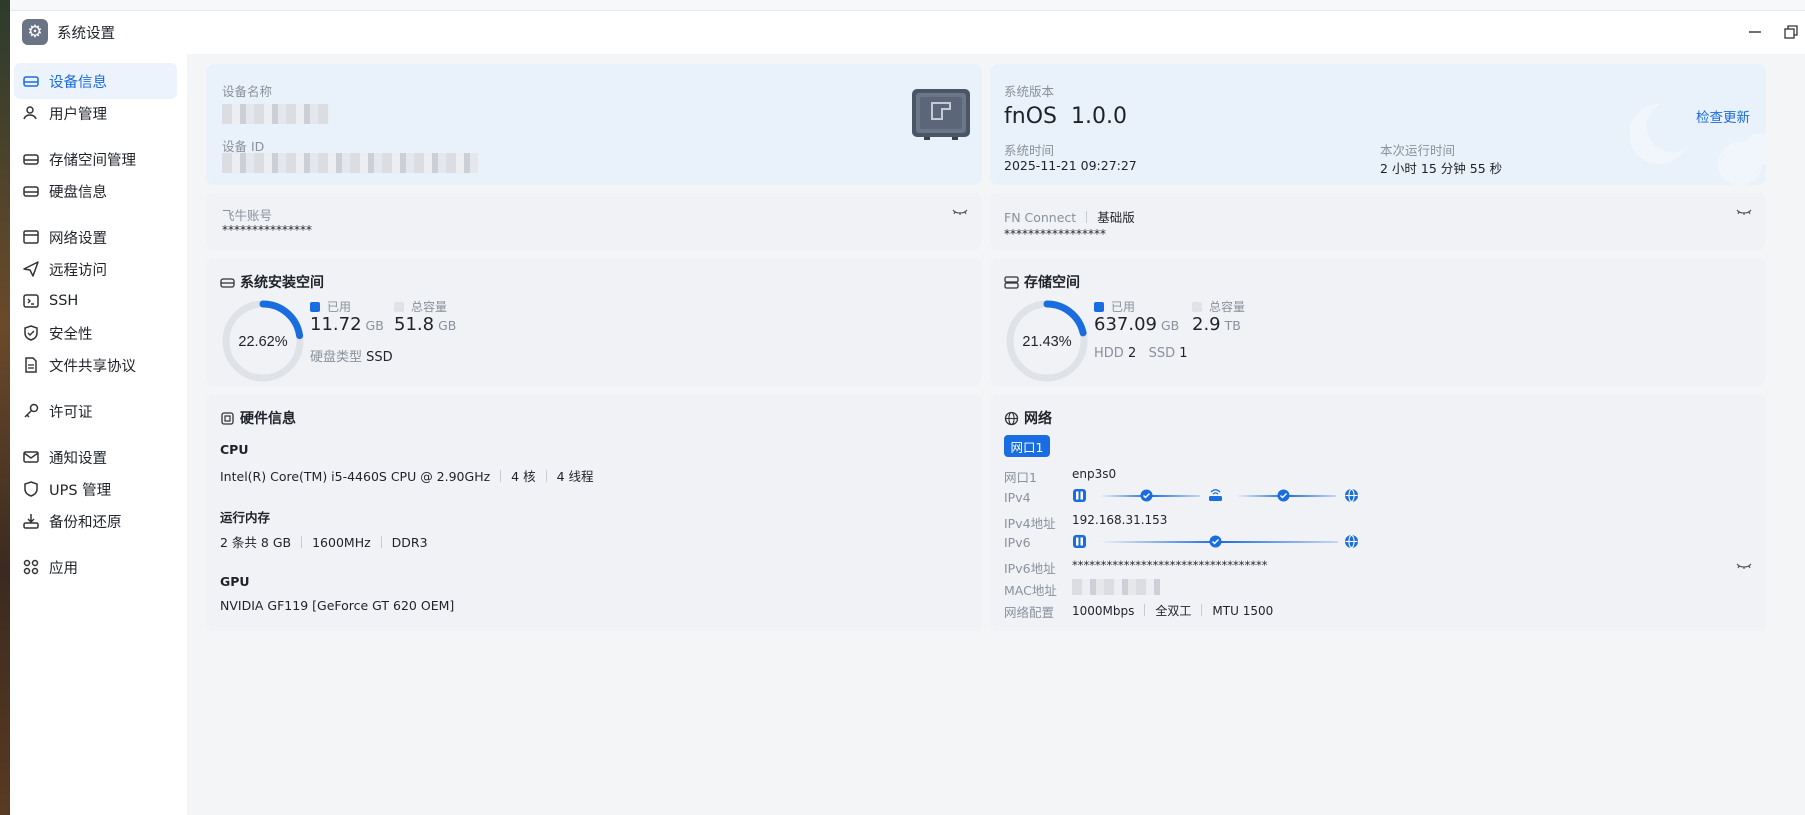  What do you see at coordinates (31, 269) in the screenshot?
I see `send-icon` at bounding box center [31, 269].